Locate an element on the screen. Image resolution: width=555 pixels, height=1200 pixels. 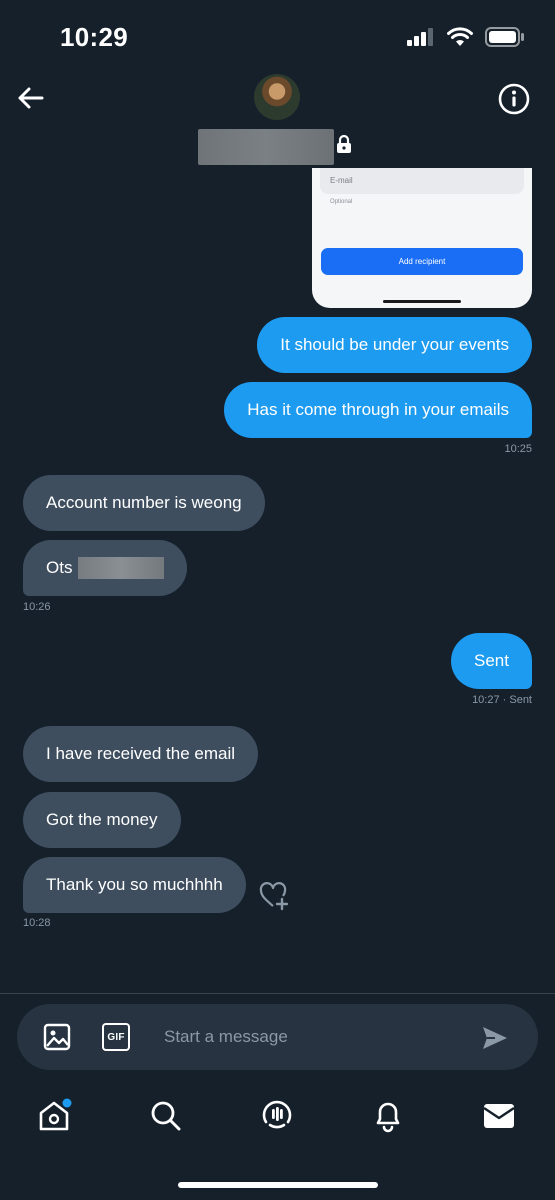
nav-search is located at coordinates (166, 1116).